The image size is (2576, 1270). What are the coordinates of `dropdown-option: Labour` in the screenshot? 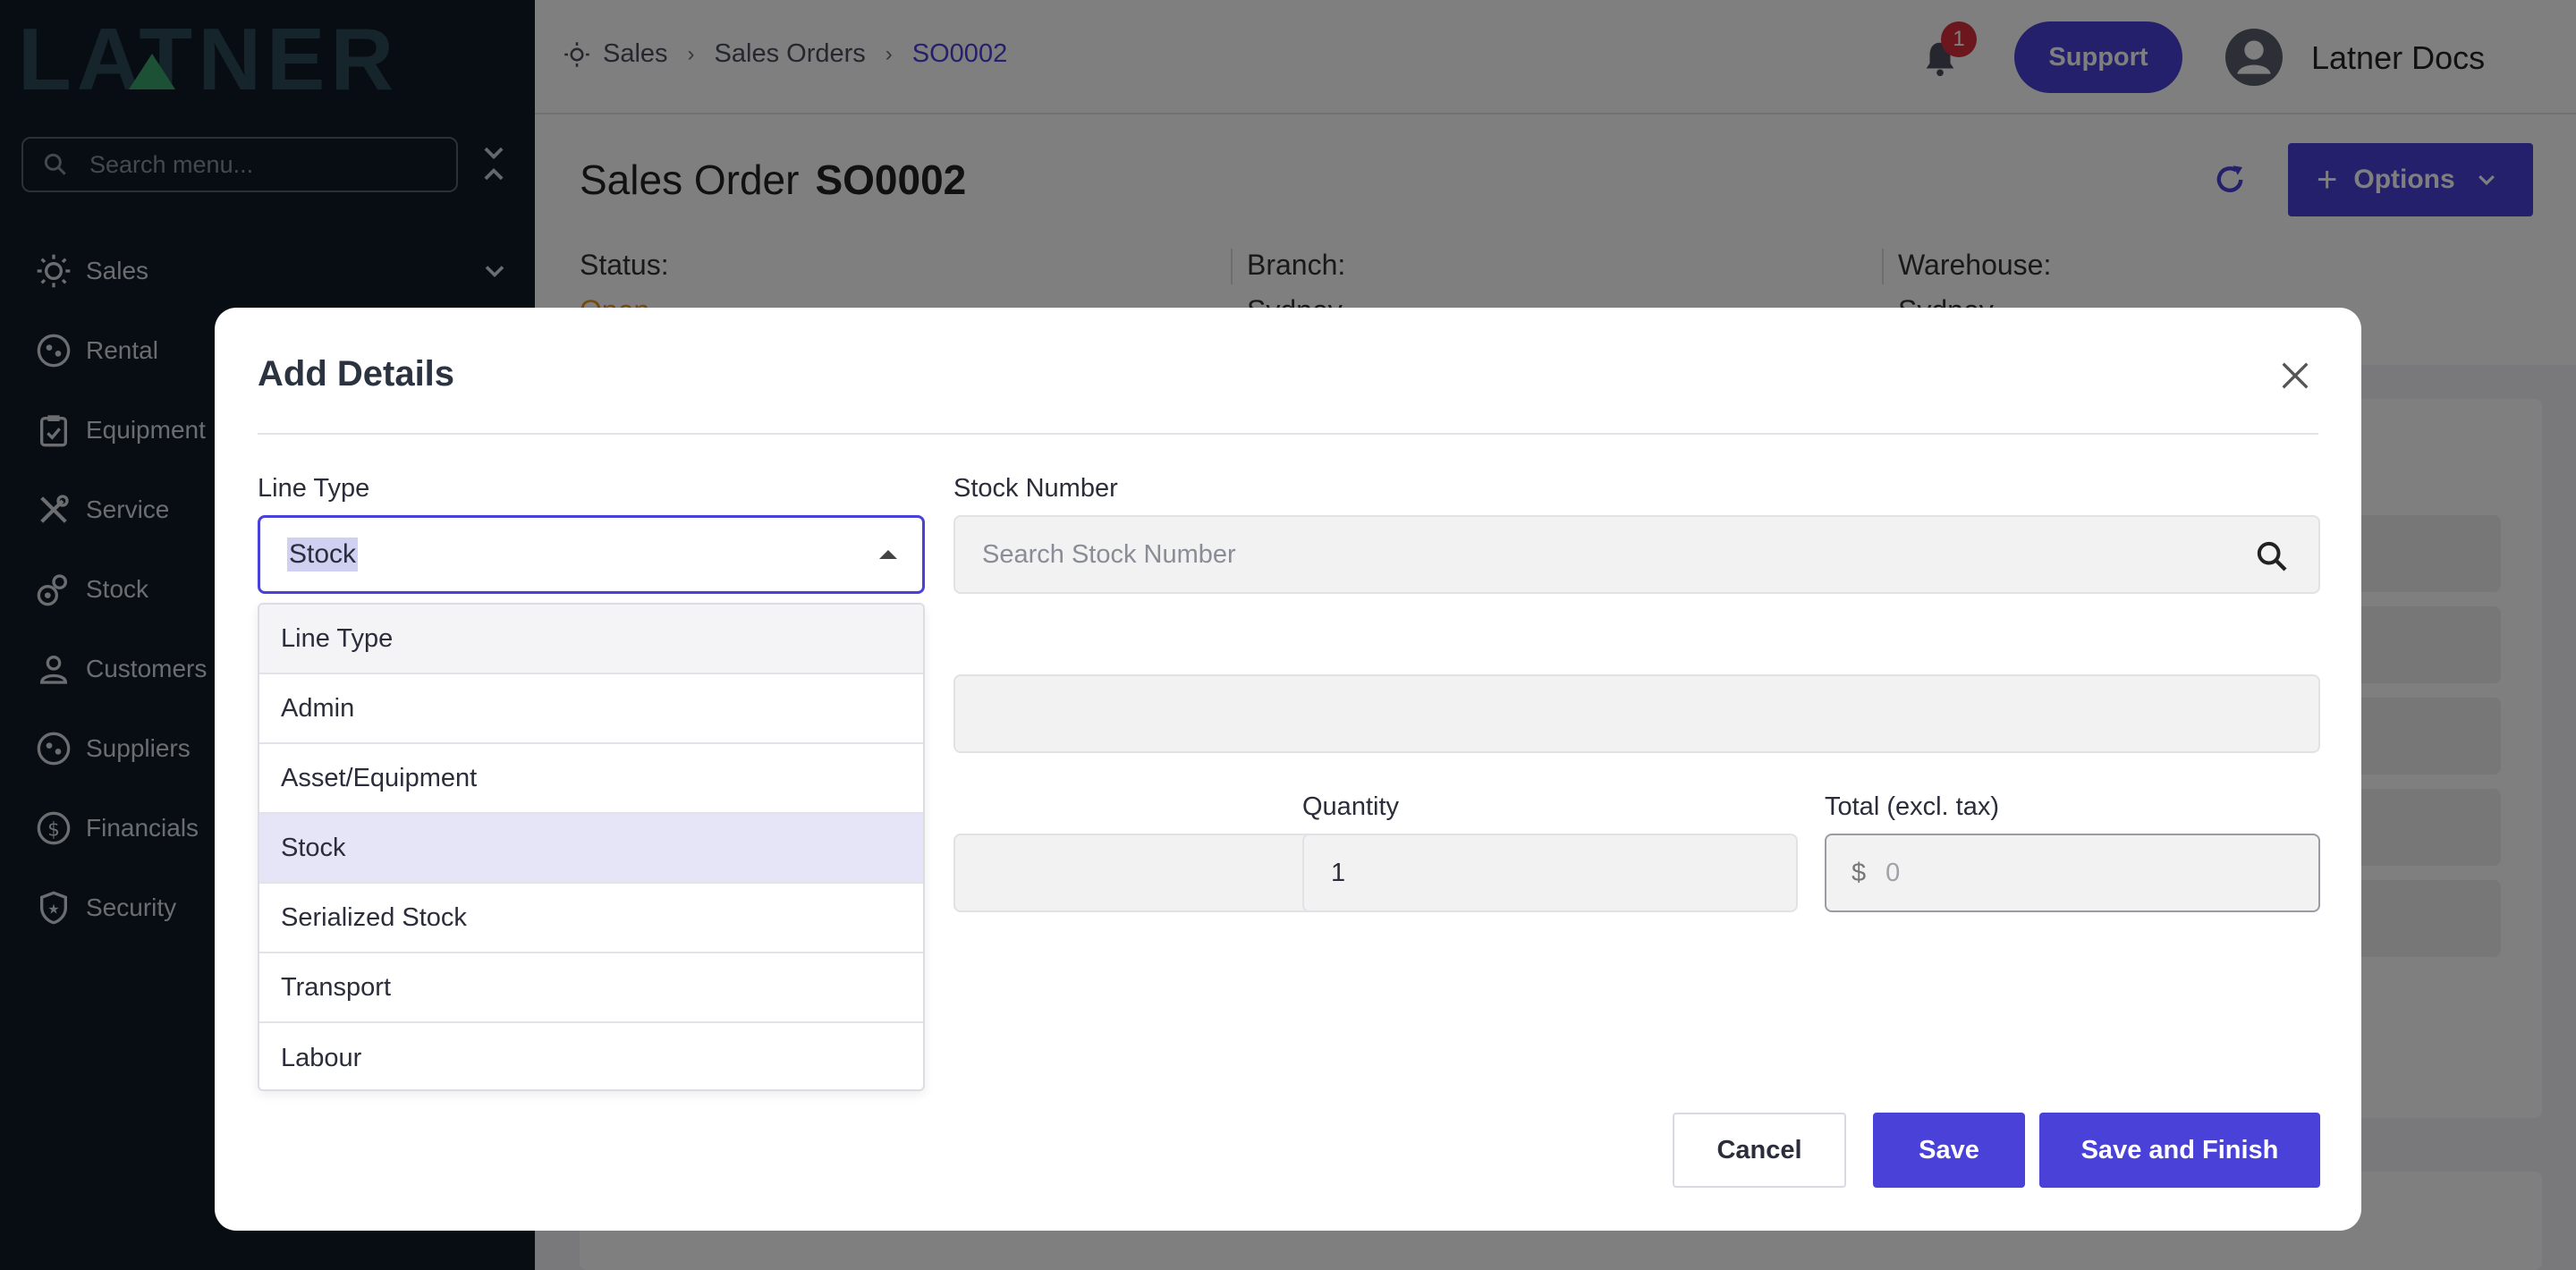 It's located at (591, 1056).